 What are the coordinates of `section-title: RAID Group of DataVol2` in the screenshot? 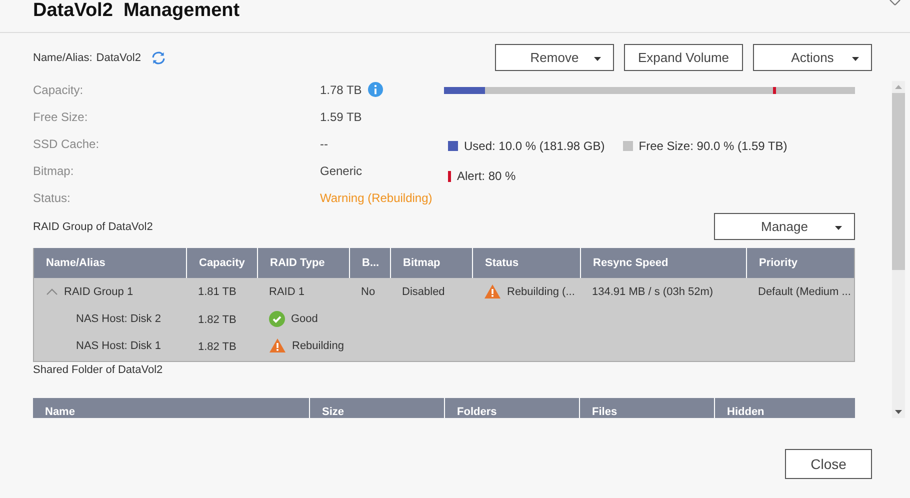 It's located at (93, 226).